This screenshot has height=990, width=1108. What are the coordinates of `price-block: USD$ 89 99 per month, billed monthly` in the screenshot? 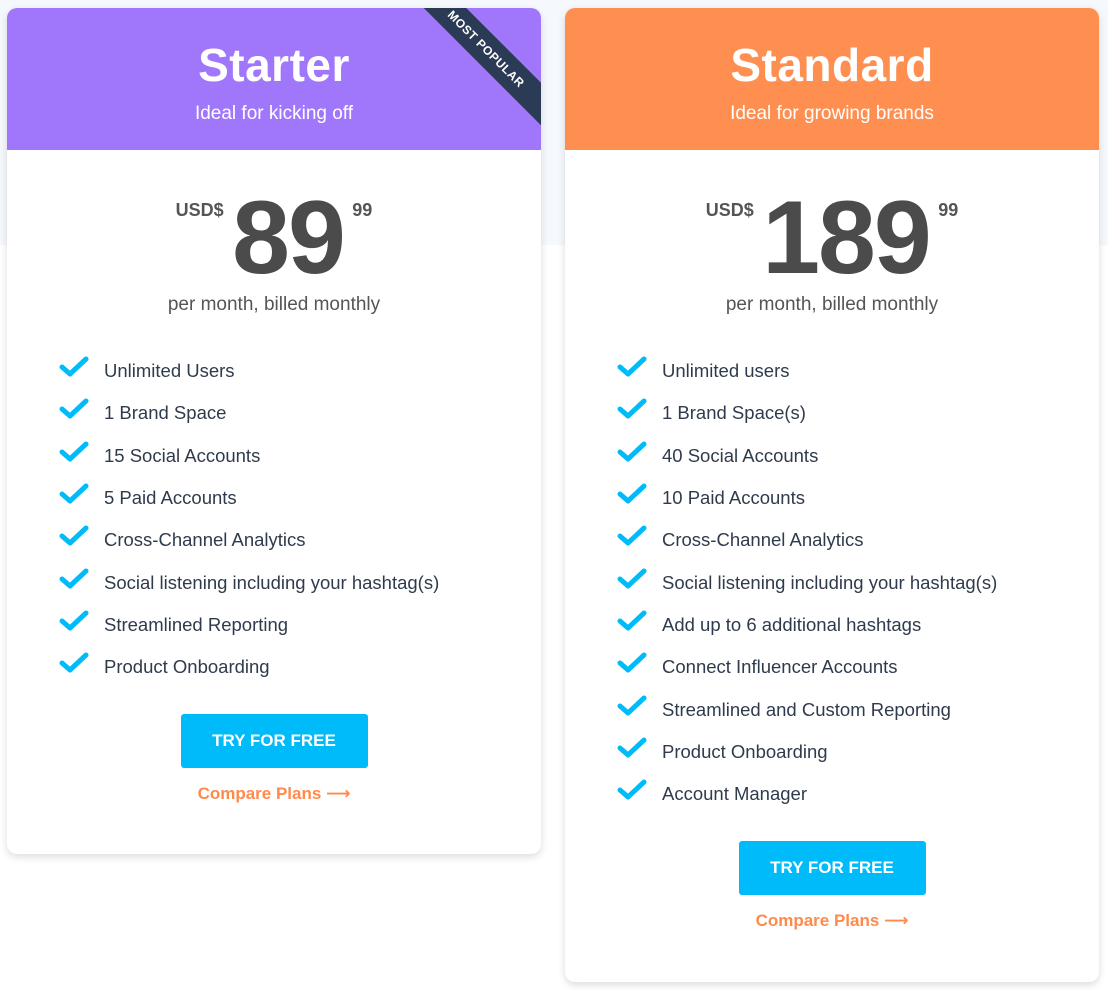 It's located at (274, 250).